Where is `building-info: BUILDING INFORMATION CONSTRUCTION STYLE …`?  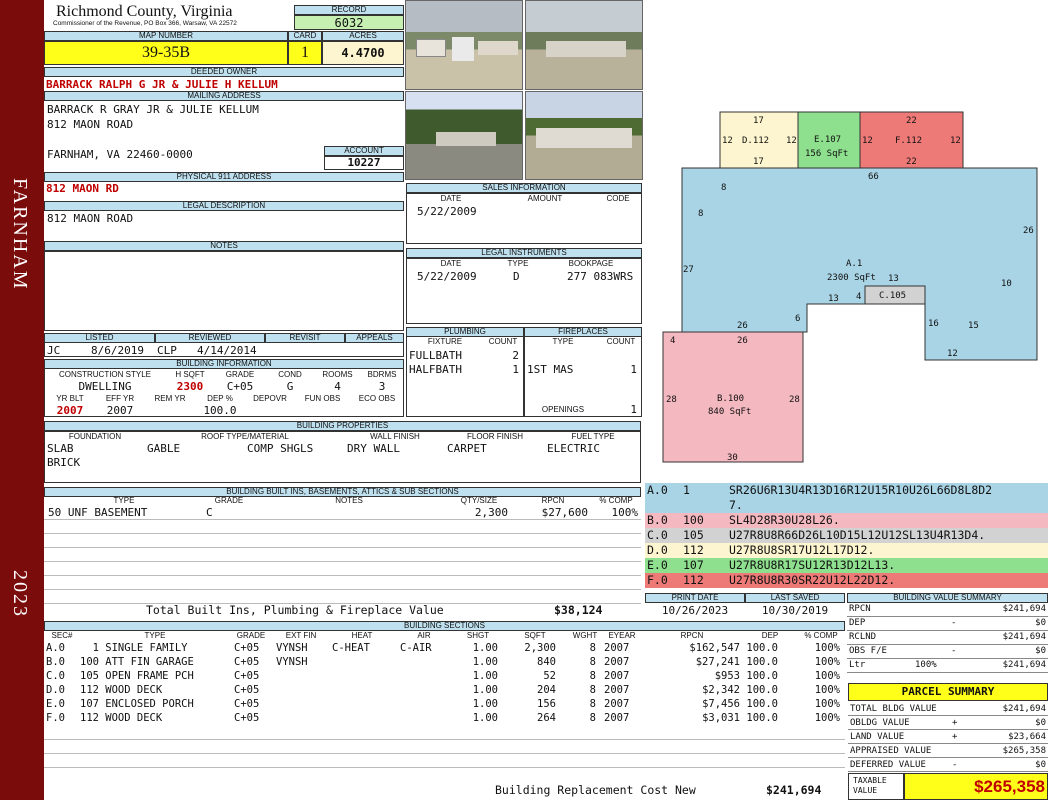 building-info: BUILDING INFORMATION CONSTRUCTION STYLE … is located at coordinates (224, 388).